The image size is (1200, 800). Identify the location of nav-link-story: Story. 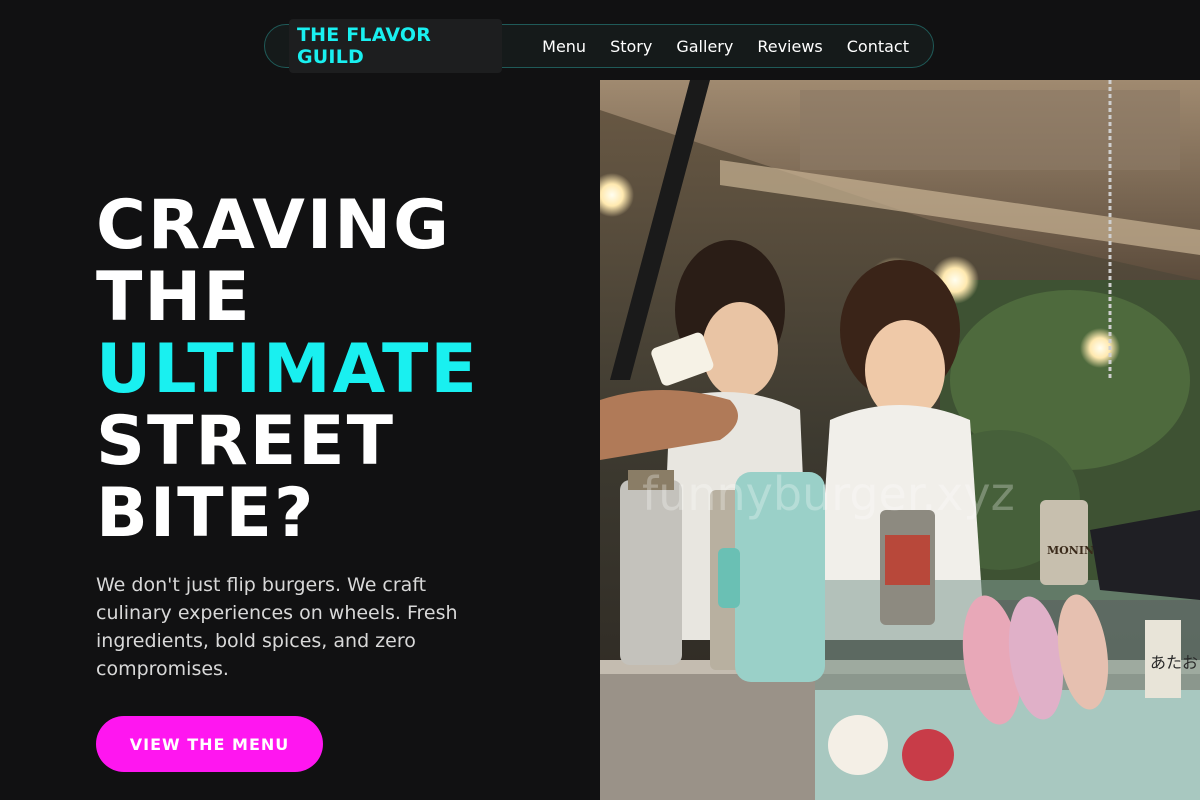
(631, 46).